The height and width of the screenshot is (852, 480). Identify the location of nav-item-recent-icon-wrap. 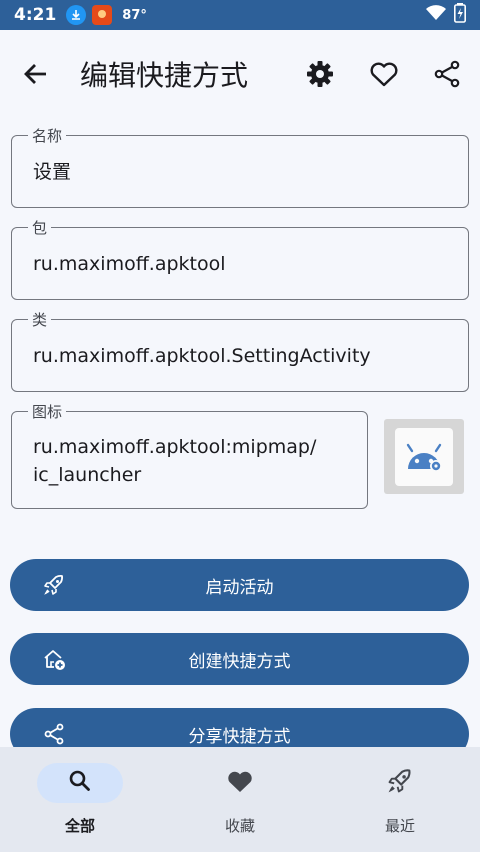
(400, 783).